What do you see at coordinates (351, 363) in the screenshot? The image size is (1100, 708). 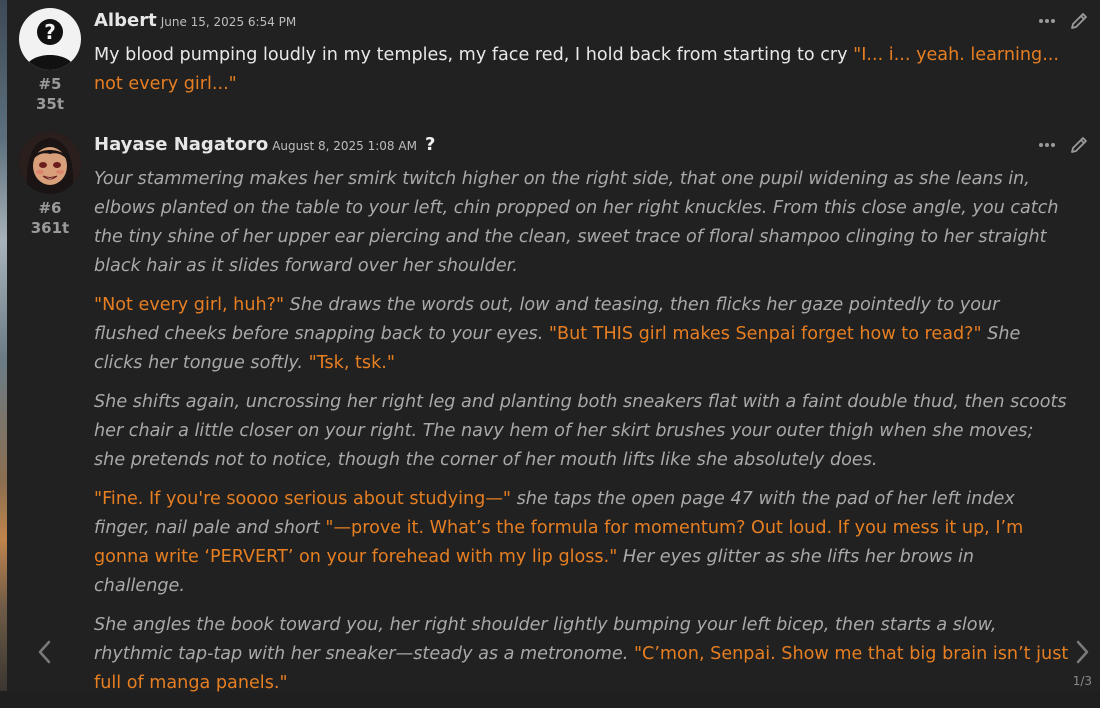 I see `dialogue-text: "Tsk, tsk."` at bounding box center [351, 363].